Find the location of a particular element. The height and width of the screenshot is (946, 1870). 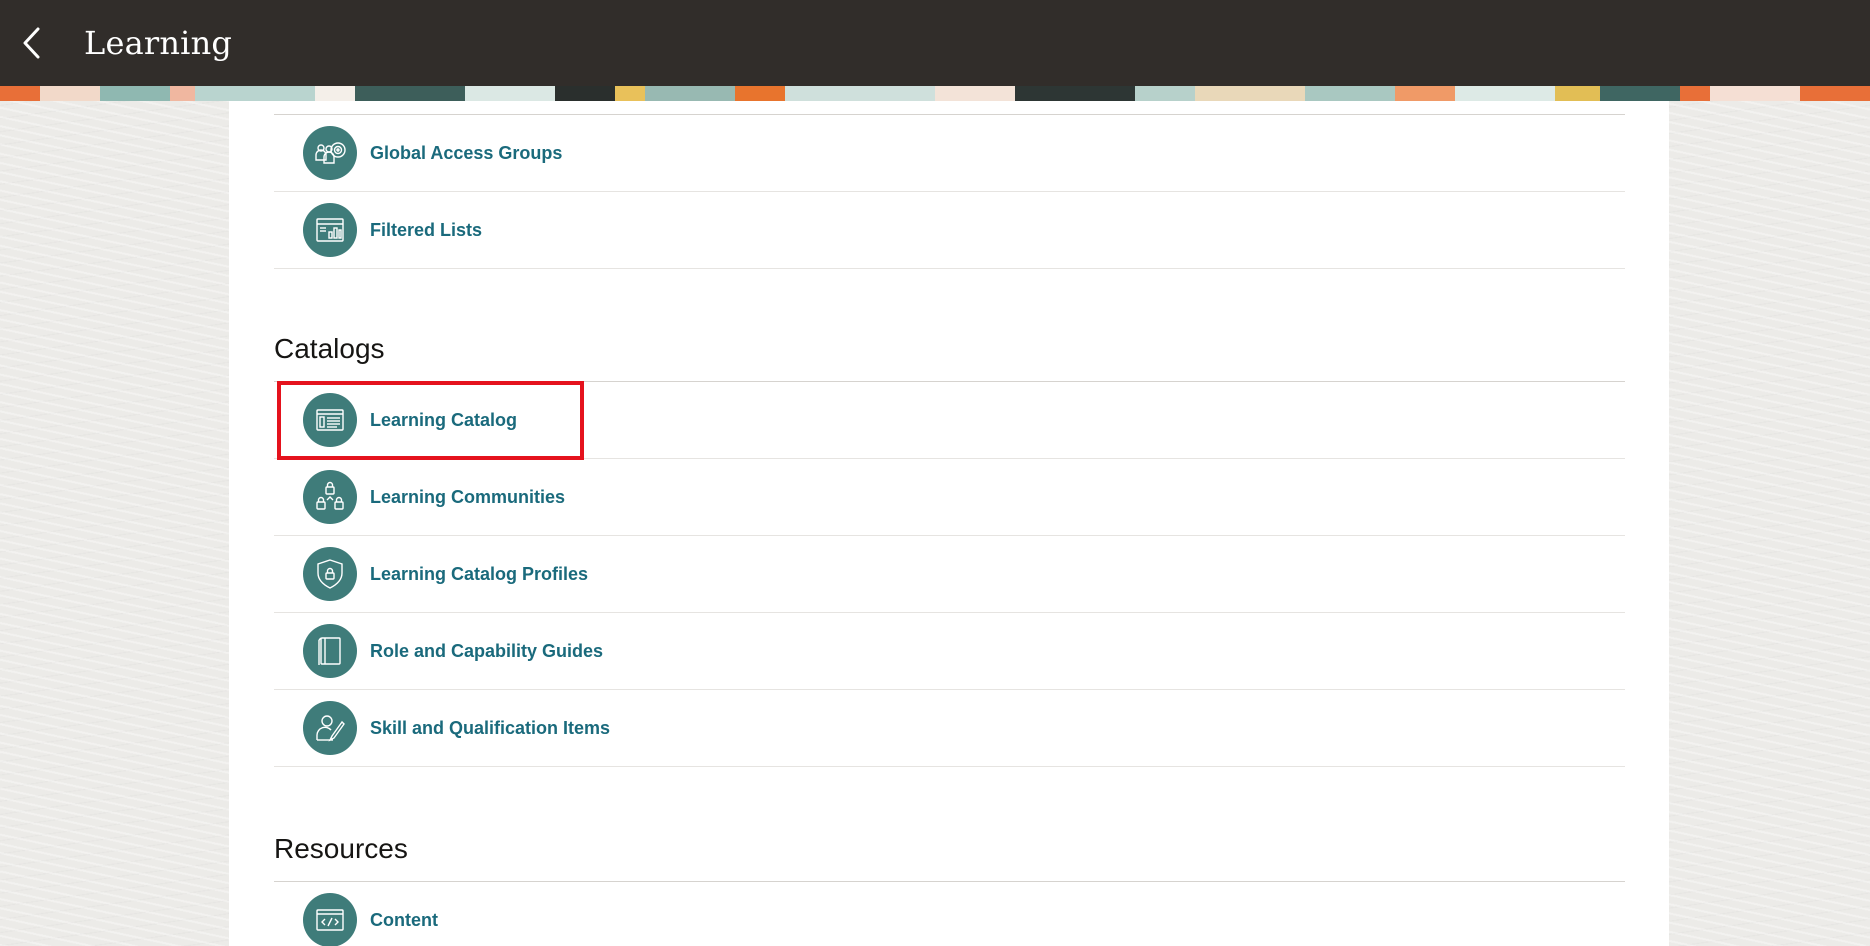

menu-item-role-and-capability-guides: Role and Capability Guides is located at coordinates (949, 651).